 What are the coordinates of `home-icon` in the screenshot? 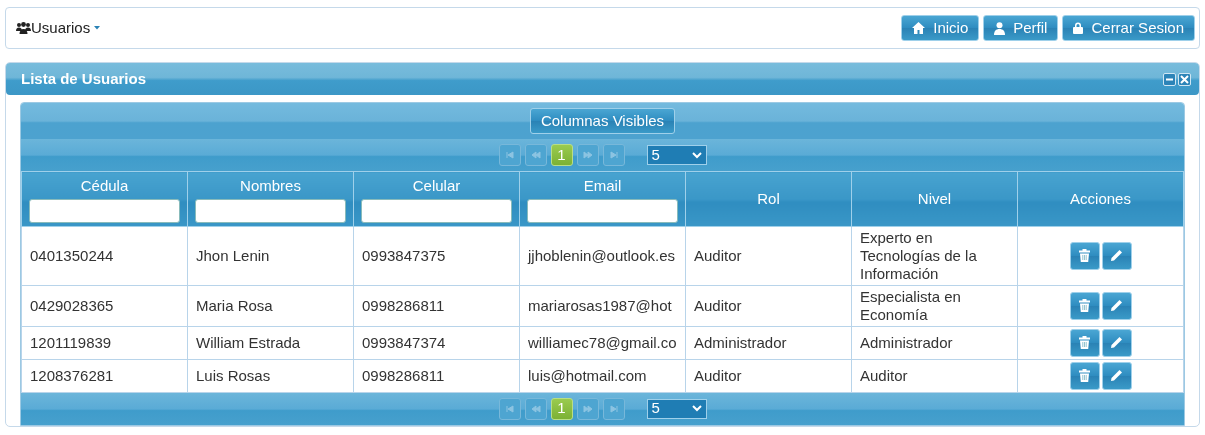 It's located at (919, 28).